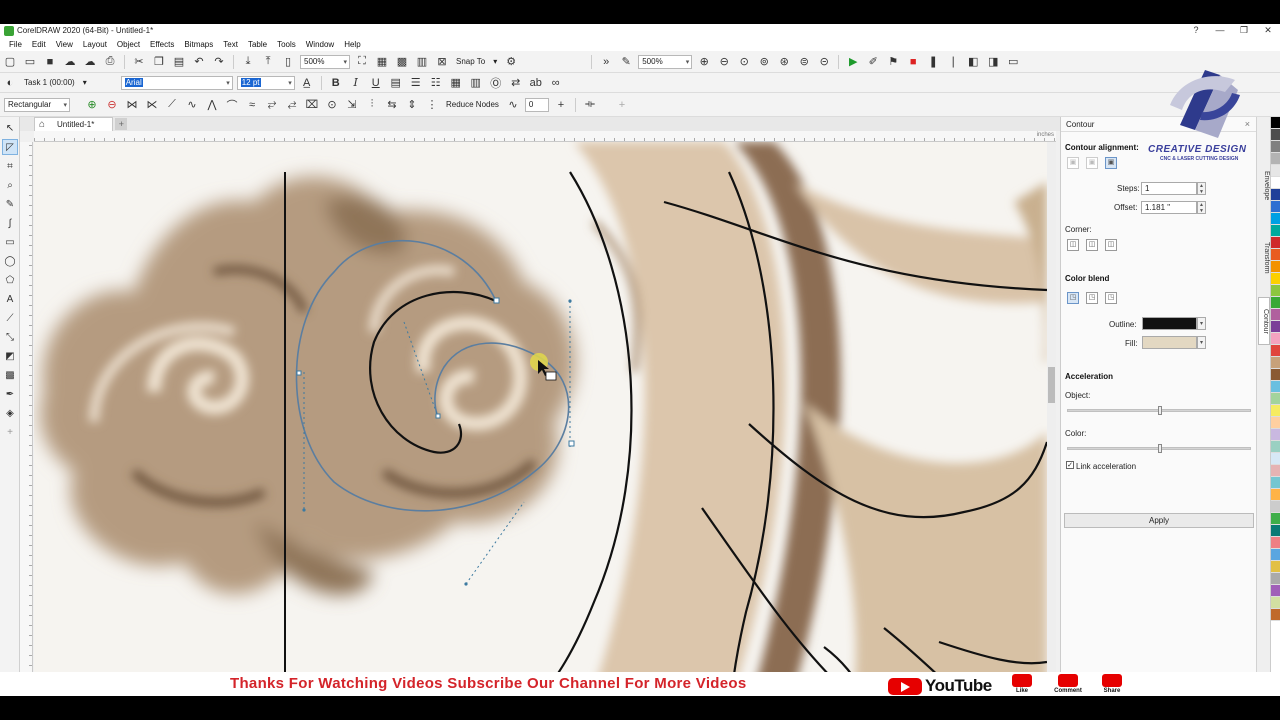 This screenshot has width=1280, height=720. I want to click on full-screen-icon: ⛶, so click(362, 62).